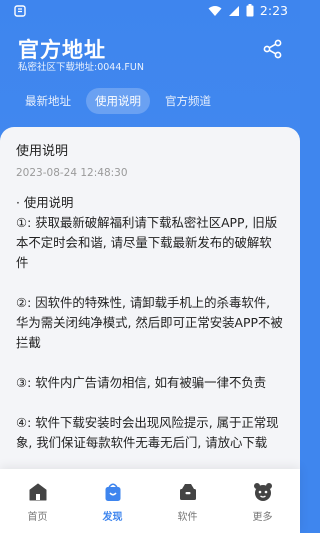 The height and width of the screenshot is (533, 320). What do you see at coordinates (37, 492) in the screenshot?
I see `home-icon` at bounding box center [37, 492].